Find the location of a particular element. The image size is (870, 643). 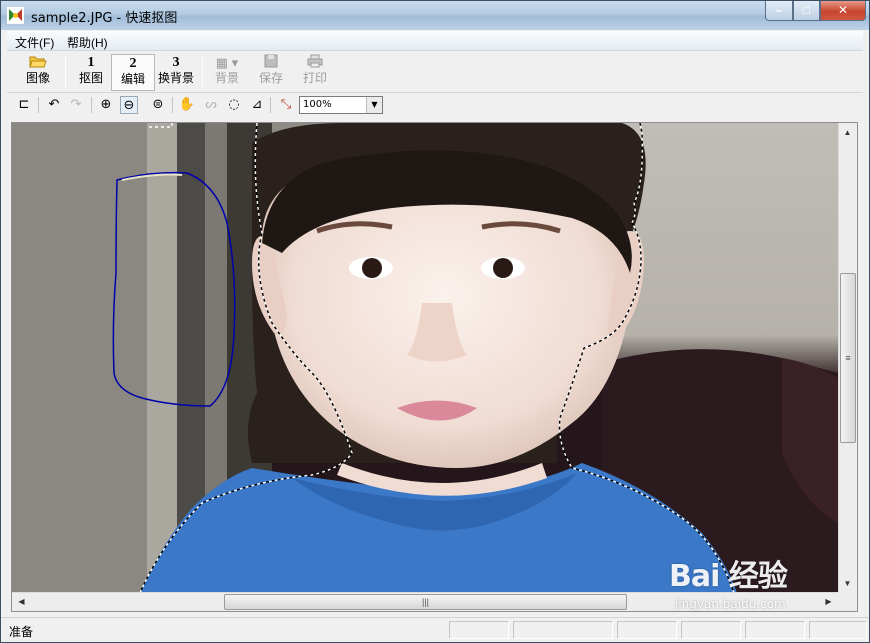

edge-tool-button: ⤡ is located at coordinates (286, 105).